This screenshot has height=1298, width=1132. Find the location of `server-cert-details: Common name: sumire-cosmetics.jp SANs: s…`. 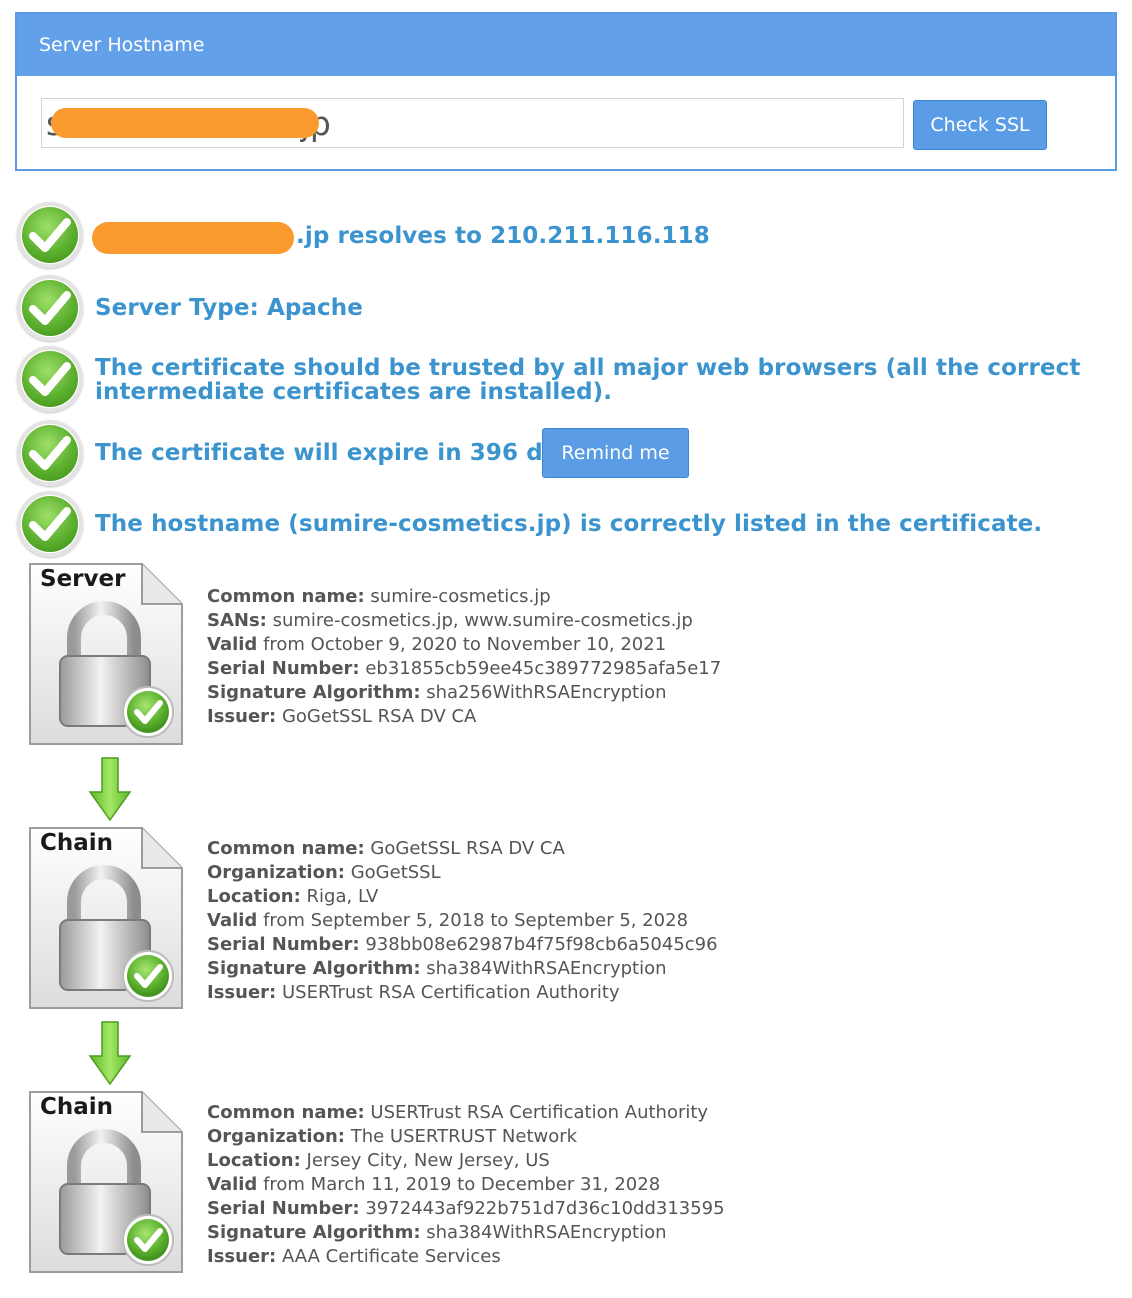

server-cert-details: Common name: sumire-cosmetics.jp SANs: s… is located at coordinates (464, 657).